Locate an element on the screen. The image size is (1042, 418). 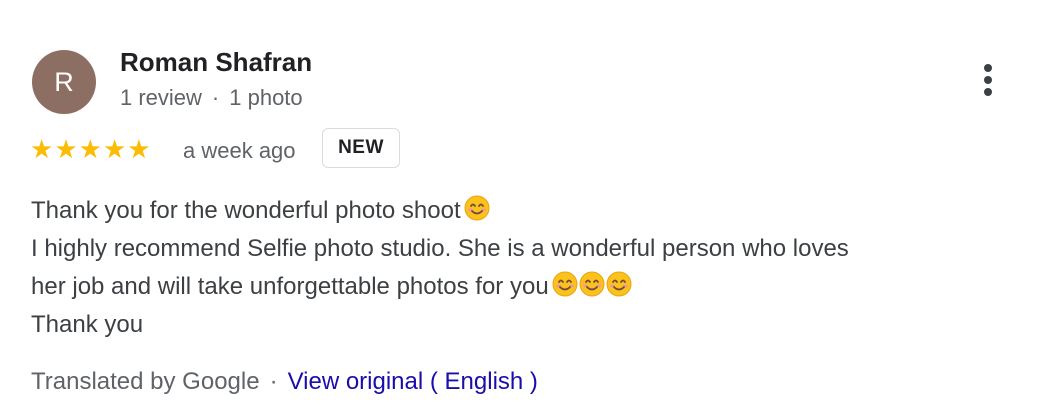
review-text-line: Thank you for the wonderful photo shoot is located at coordinates (526, 211).